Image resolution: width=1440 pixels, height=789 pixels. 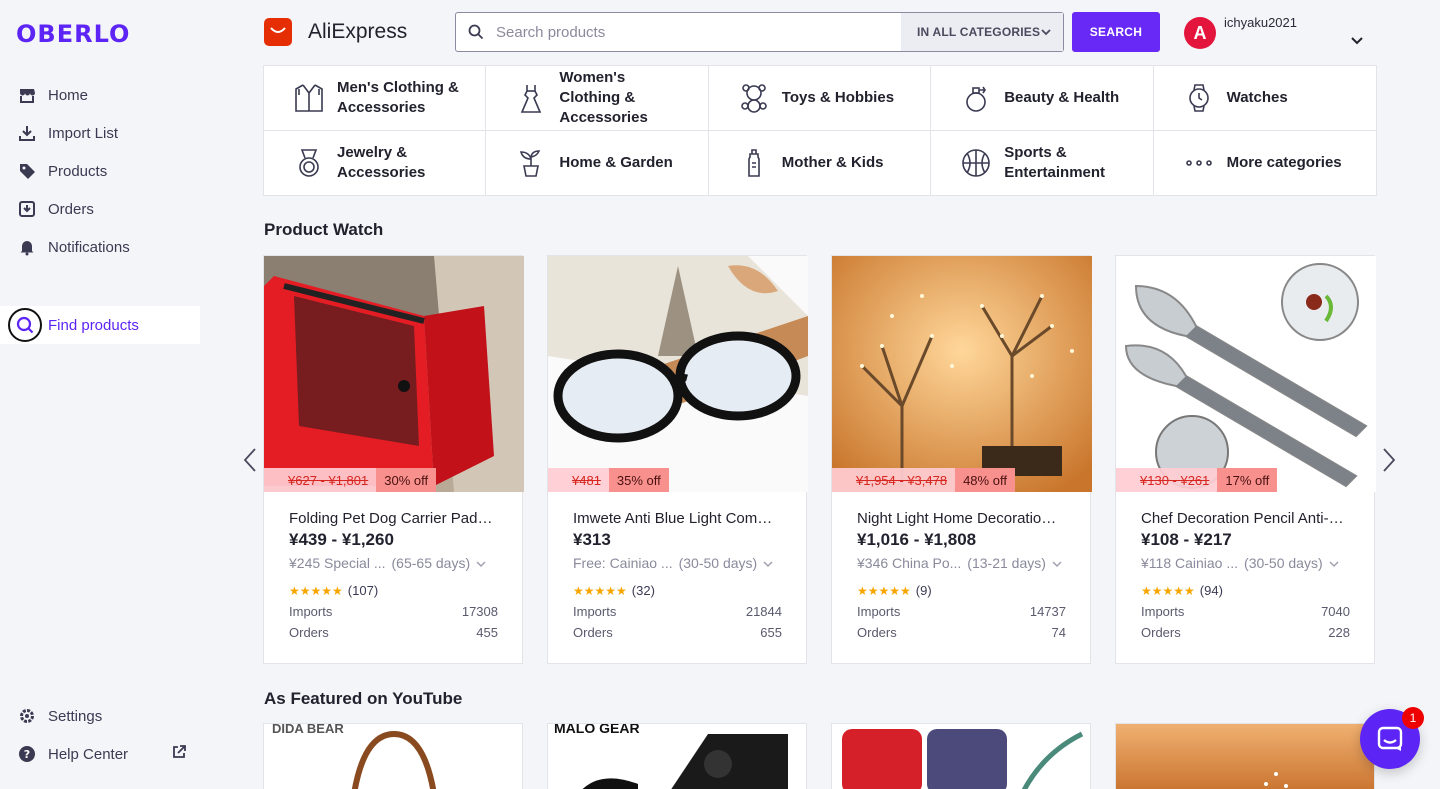 What do you see at coordinates (1245, 563) in the screenshot?
I see `shipping-select: ¥118 Cainiao ... (30-50 days)` at bounding box center [1245, 563].